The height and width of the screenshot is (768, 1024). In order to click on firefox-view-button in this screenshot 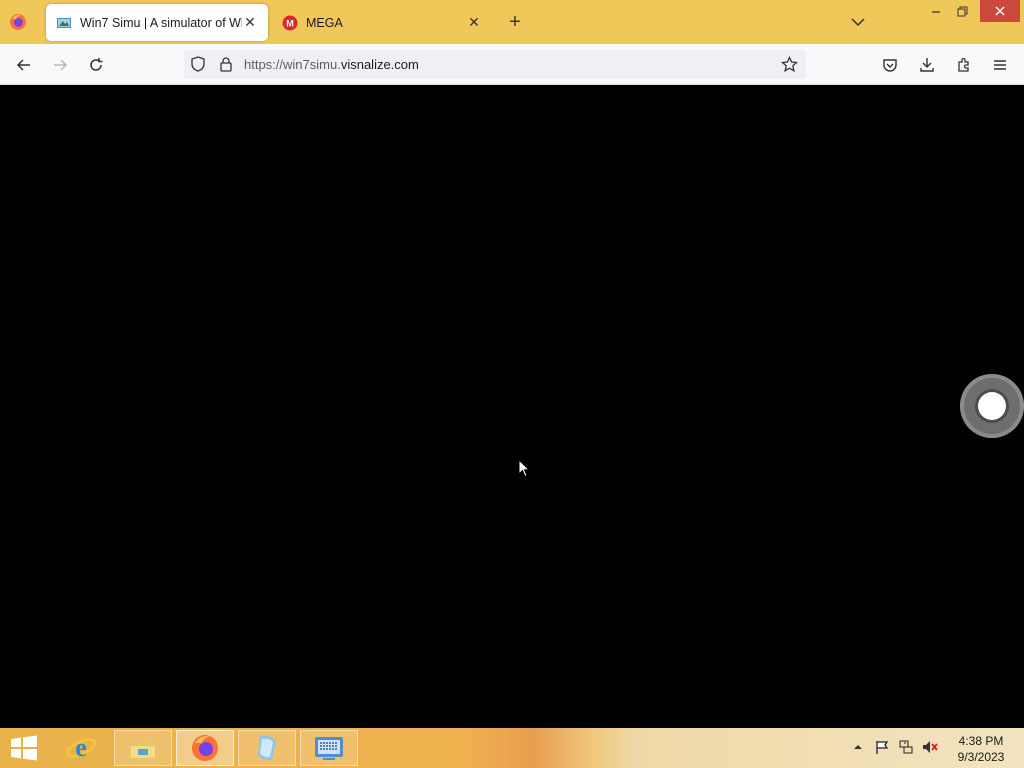, I will do `click(18, 22)`.